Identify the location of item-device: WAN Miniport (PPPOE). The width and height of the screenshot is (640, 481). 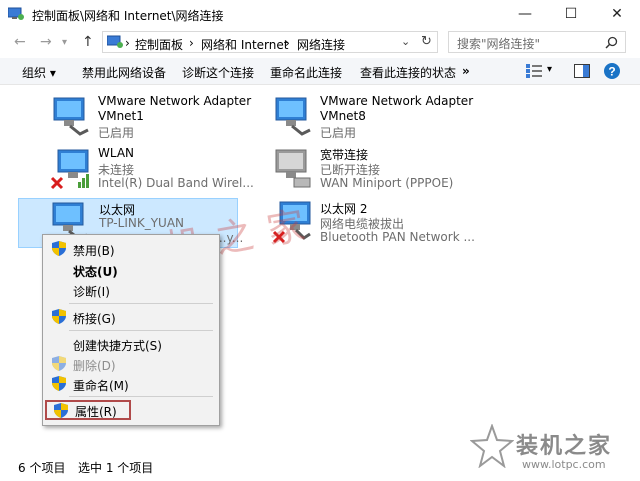
(387, 183).